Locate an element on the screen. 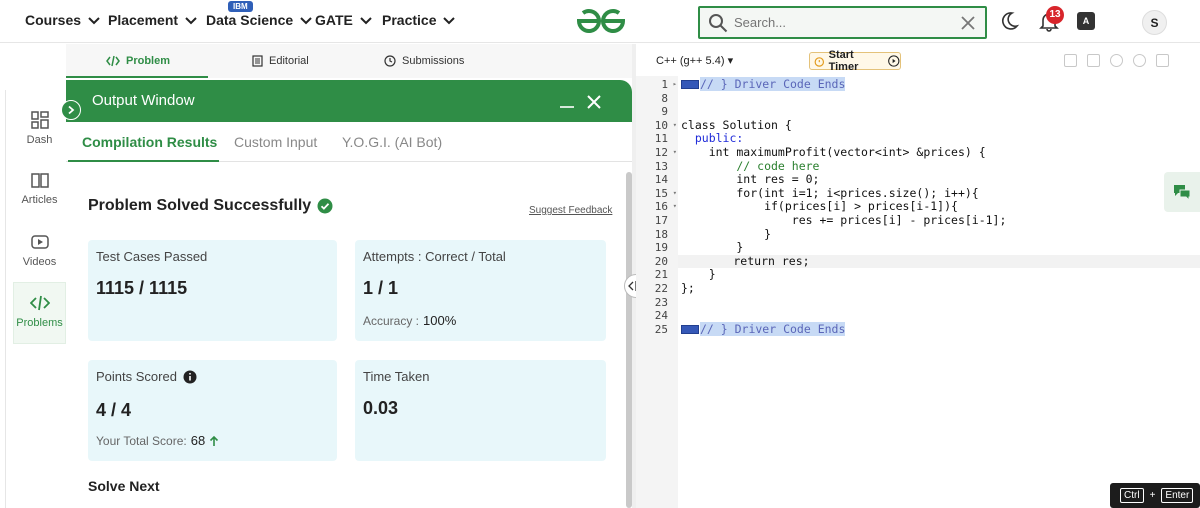 The width and height of the screenshot is (1200, 508). sidebar-item-articles: Articles is located at coordinates (39, 200).